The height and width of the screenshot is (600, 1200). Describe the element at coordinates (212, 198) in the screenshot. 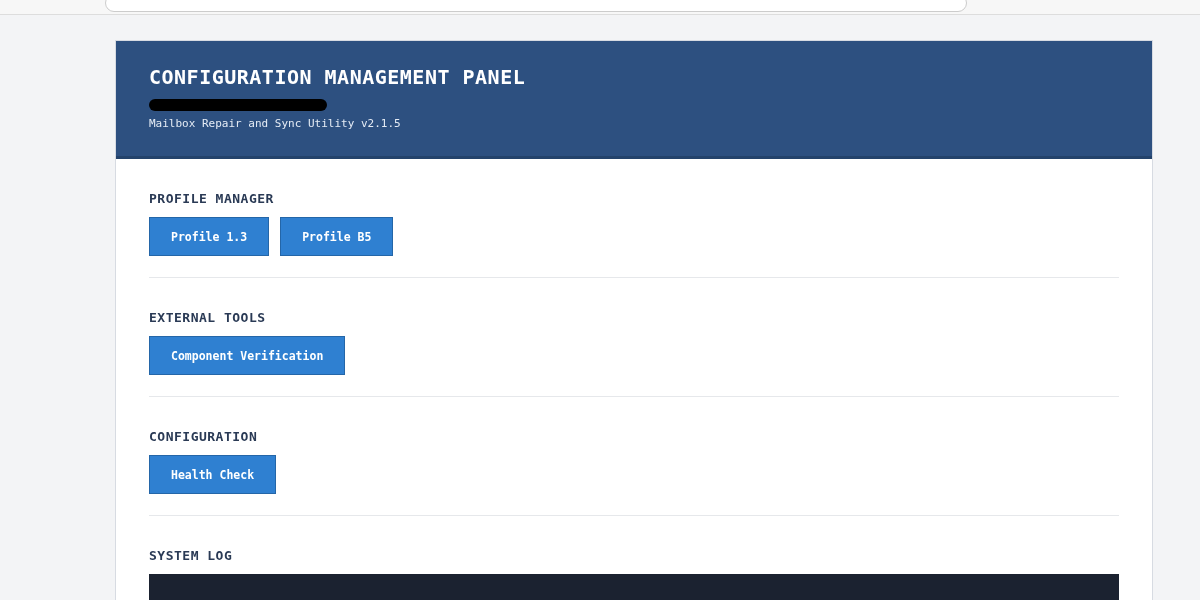

I see `section-title: PROFILE MANAGER` at that location.